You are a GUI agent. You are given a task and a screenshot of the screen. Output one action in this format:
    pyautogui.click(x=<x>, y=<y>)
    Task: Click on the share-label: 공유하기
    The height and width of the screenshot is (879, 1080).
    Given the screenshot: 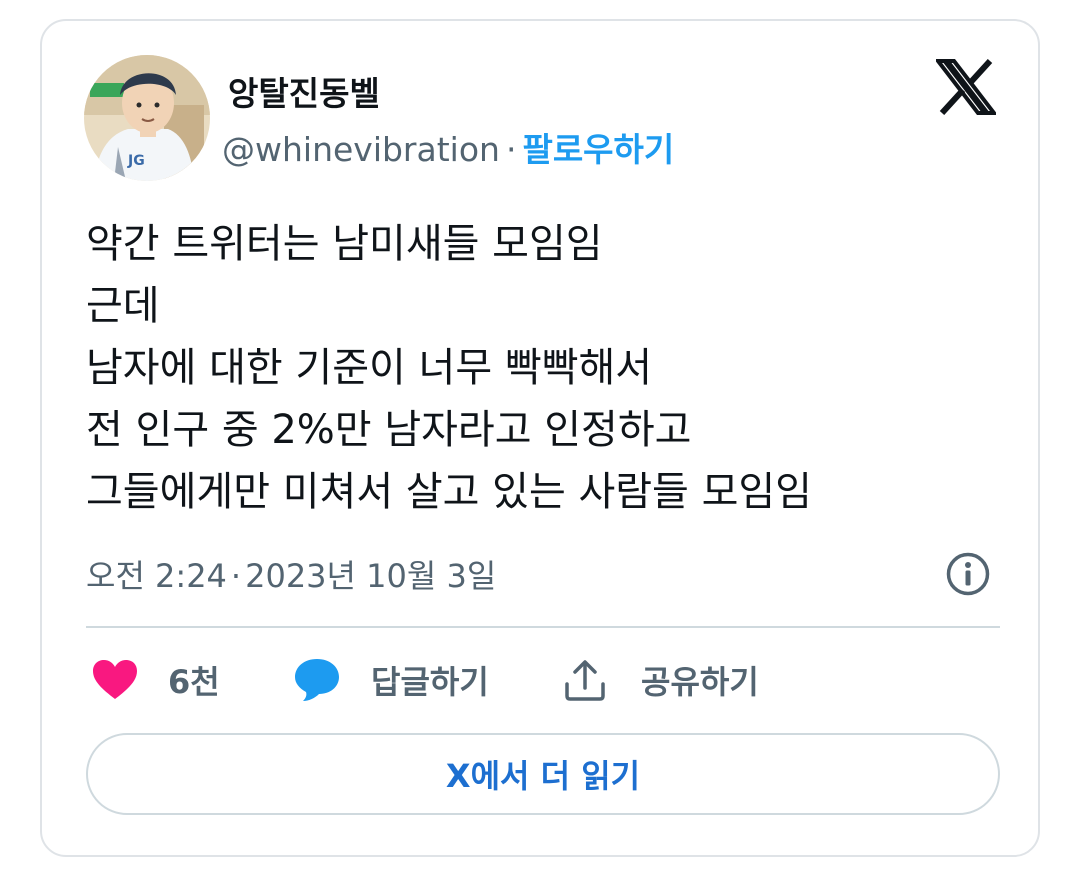 What is the action you would take?
    pyautogui.click(x=700, y=682)
    